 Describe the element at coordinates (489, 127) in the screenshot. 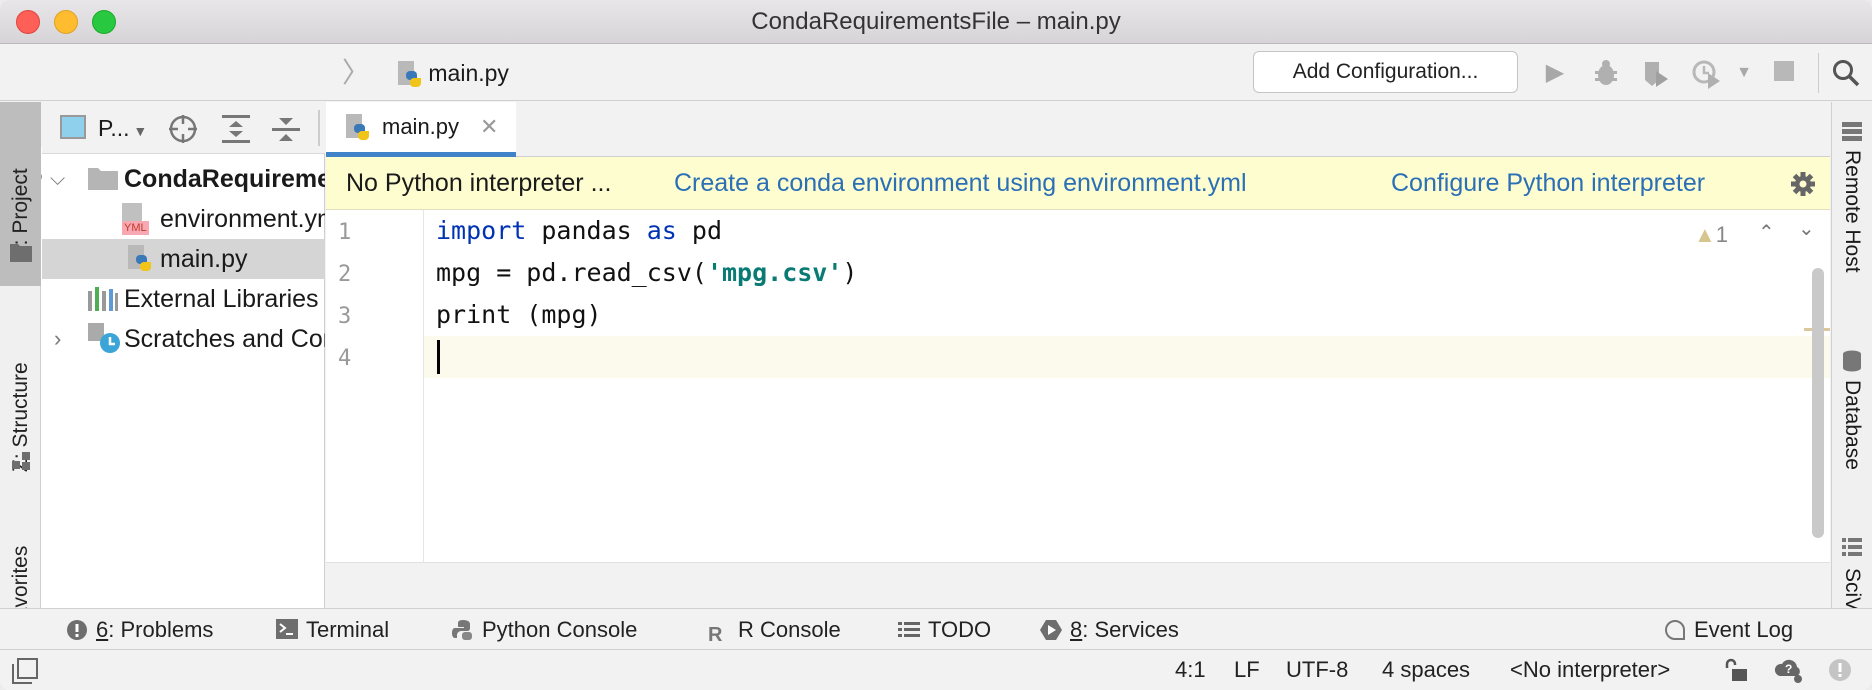

I see `close-tab-icon: ✕` at that location.